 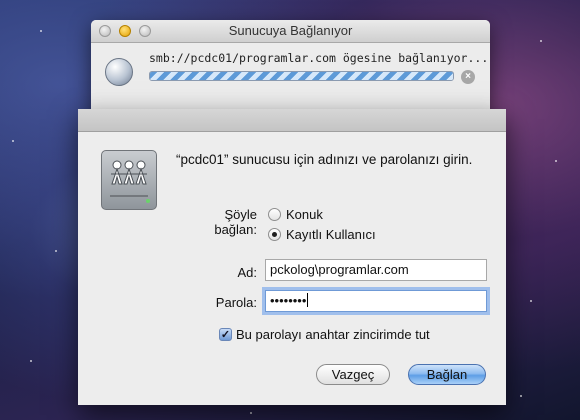 What do you see at coordinates (288, 300) in the screenshot?
I see `password-field-value: ••••••••` at bounding box center [288, 300].